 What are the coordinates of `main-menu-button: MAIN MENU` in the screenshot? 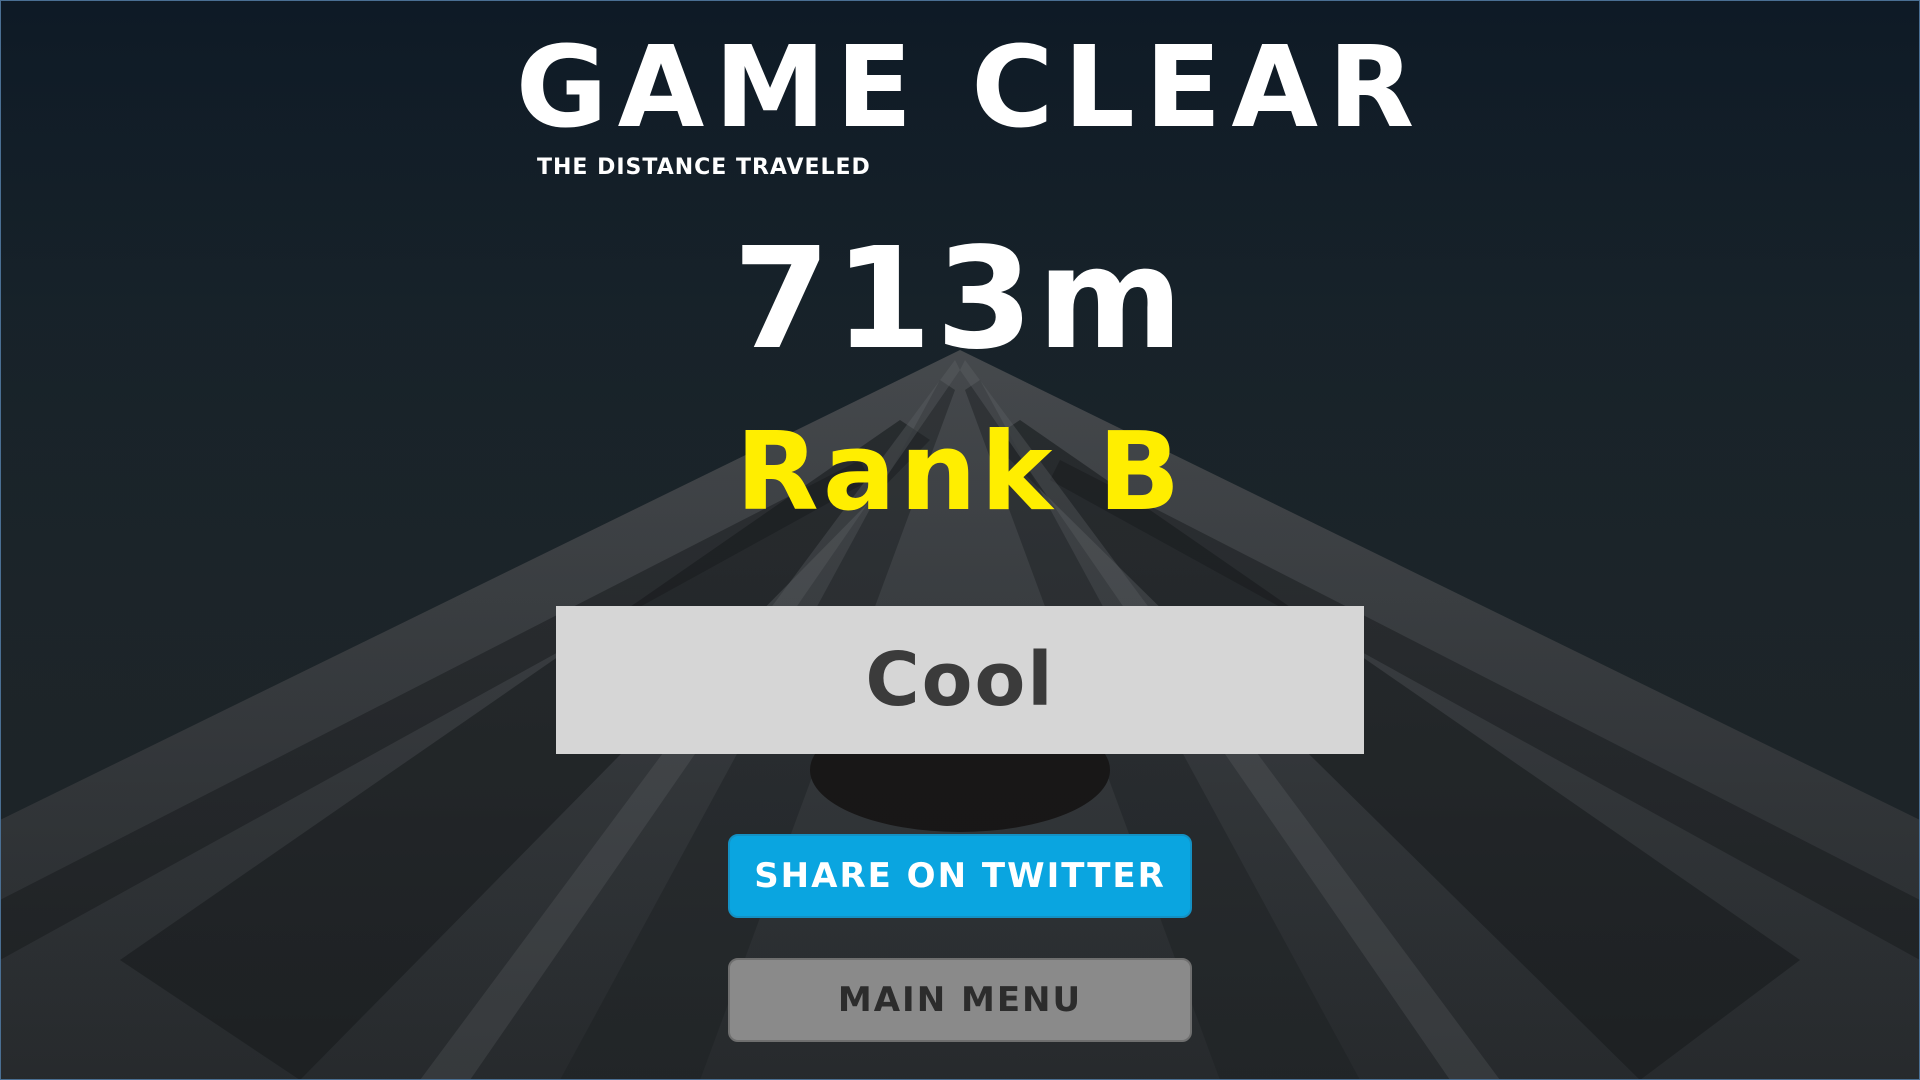 It's located at (960, 1000).